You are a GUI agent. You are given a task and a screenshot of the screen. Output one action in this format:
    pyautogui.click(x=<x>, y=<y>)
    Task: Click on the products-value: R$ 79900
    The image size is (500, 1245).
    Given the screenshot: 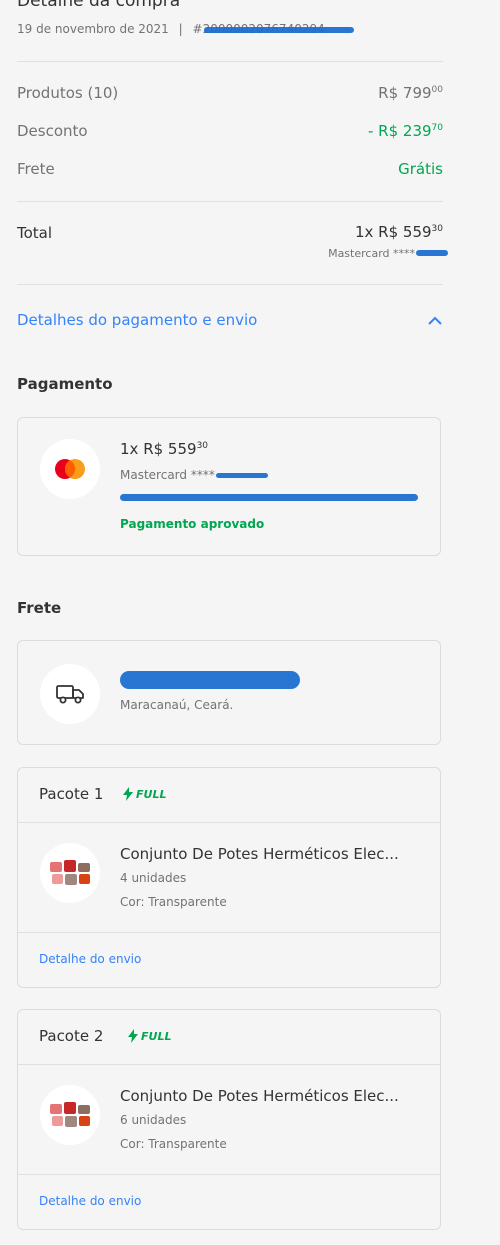 What is the action you would take?
    pyautogui.click(x=410, y=93)
    